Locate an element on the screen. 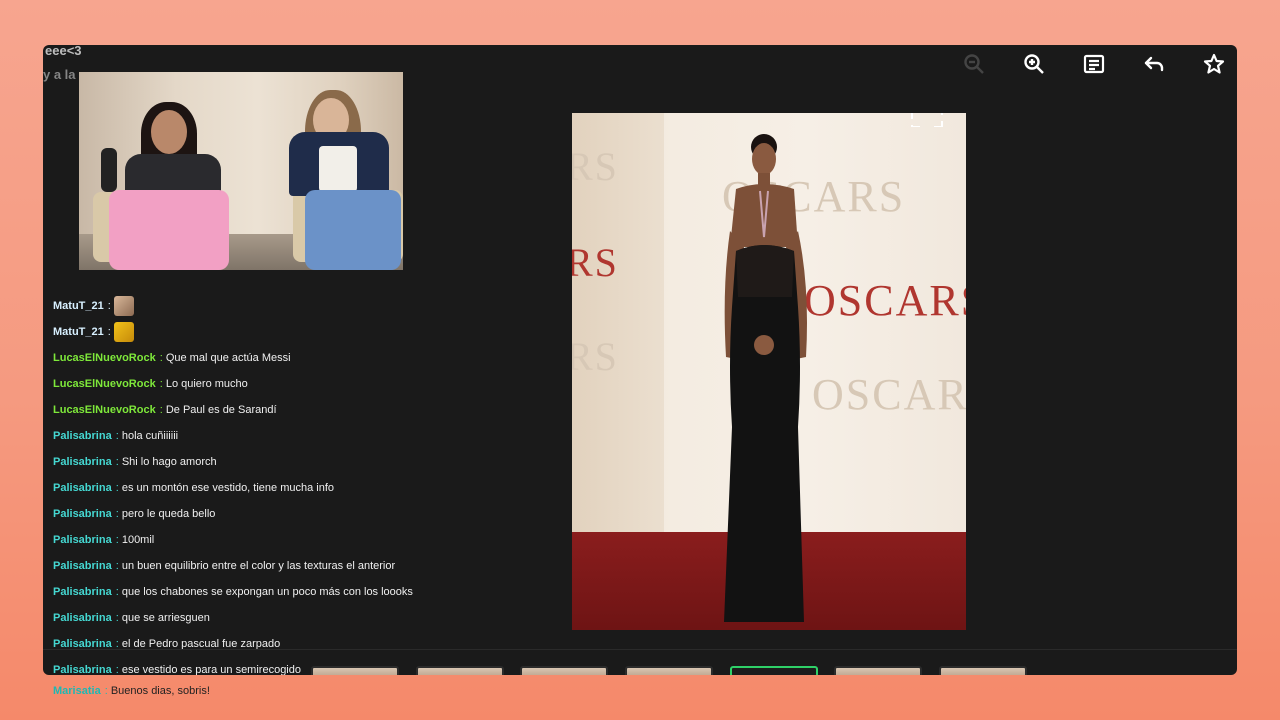 The width and height of the screenshot is (1280, 720). chat-message: Palisabrina: pero le queda bello is located at coordinates (293, 514).